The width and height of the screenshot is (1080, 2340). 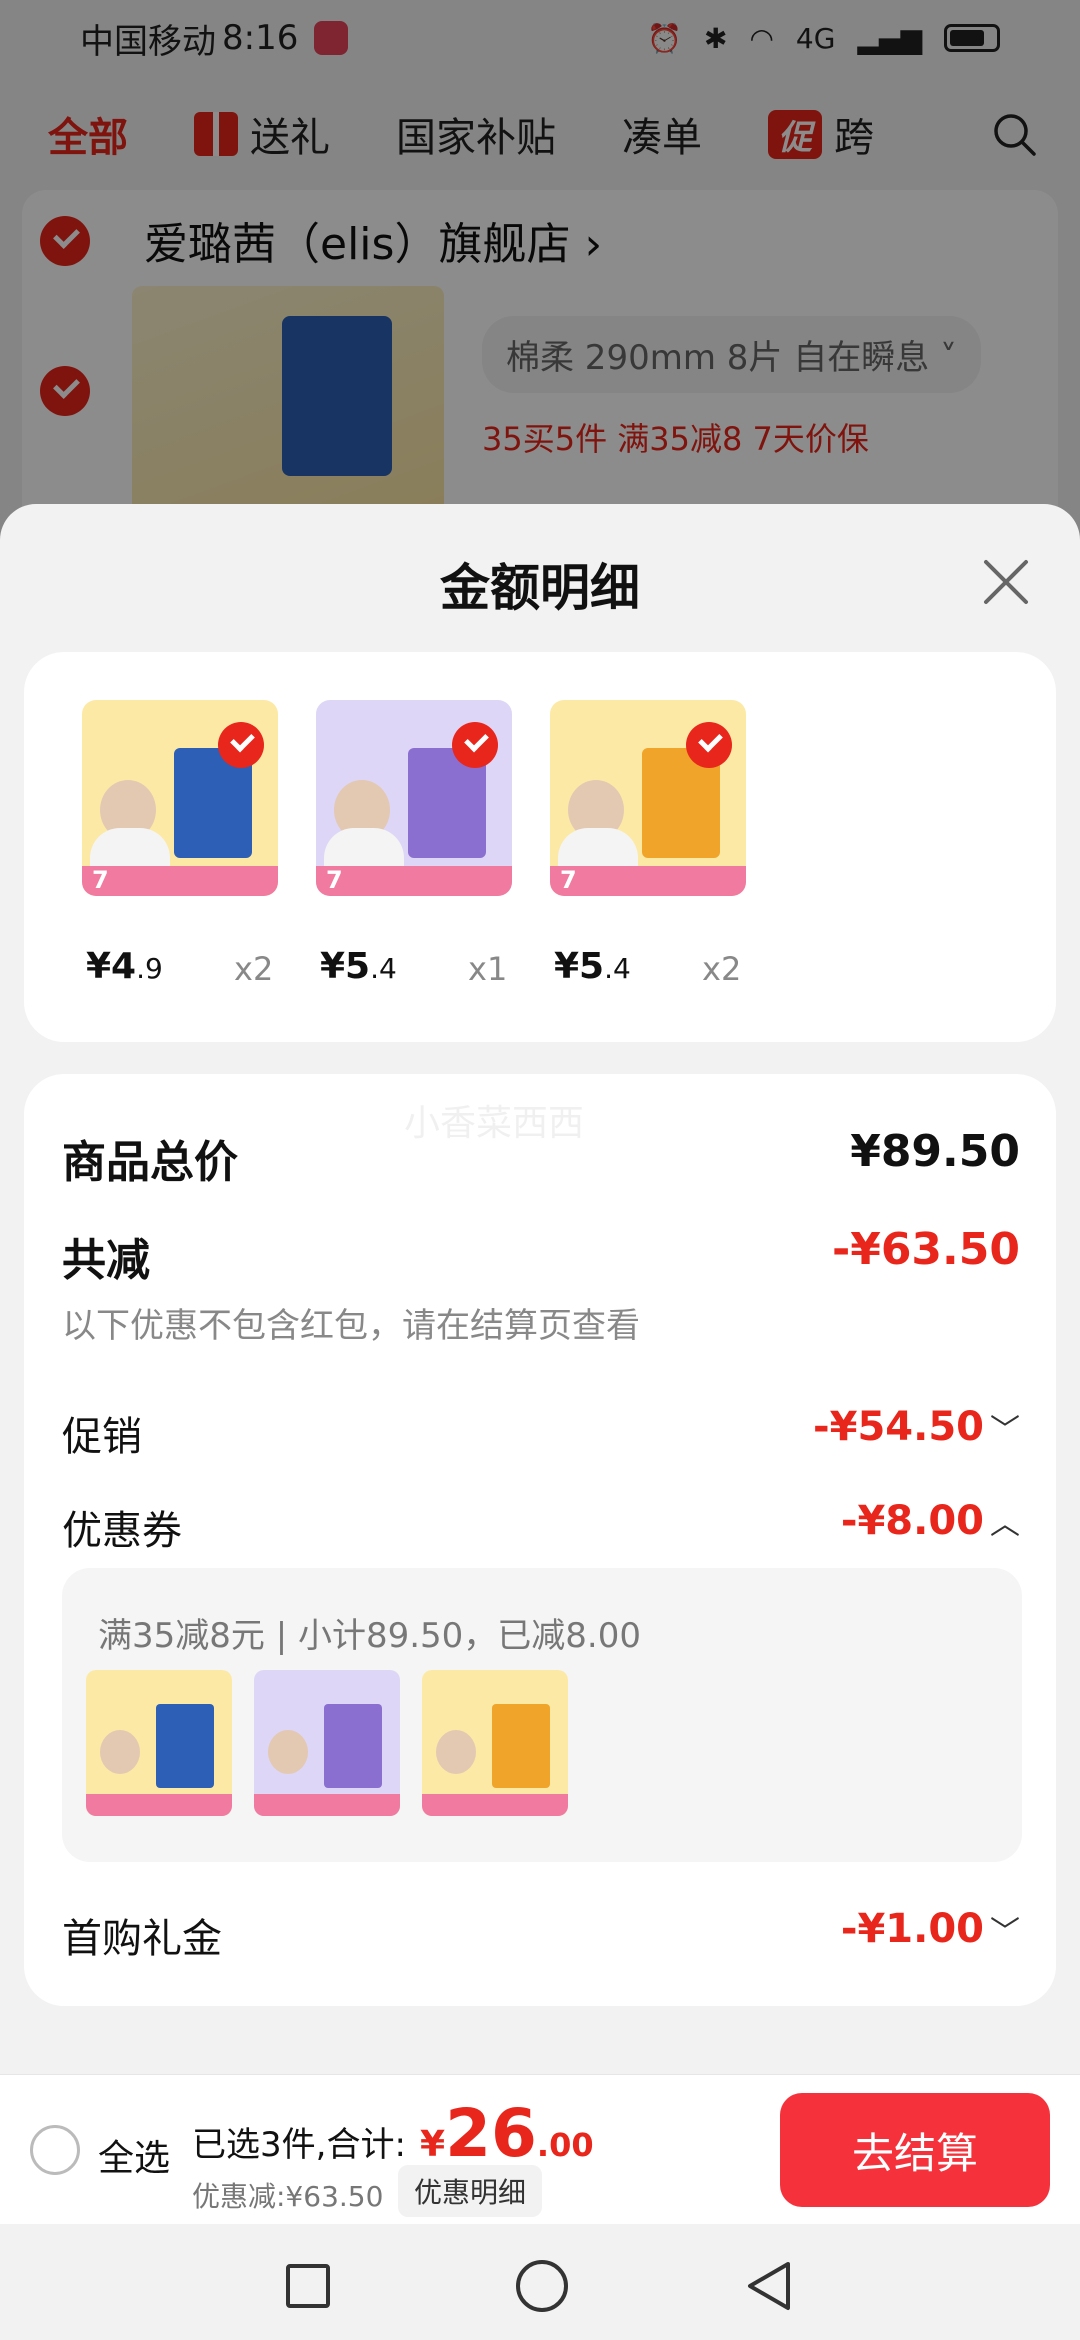 What do you see at coordinates (308, 2286) in the screenshot?
I see `recent-apps-icon` at bounding box center [308, 2286].